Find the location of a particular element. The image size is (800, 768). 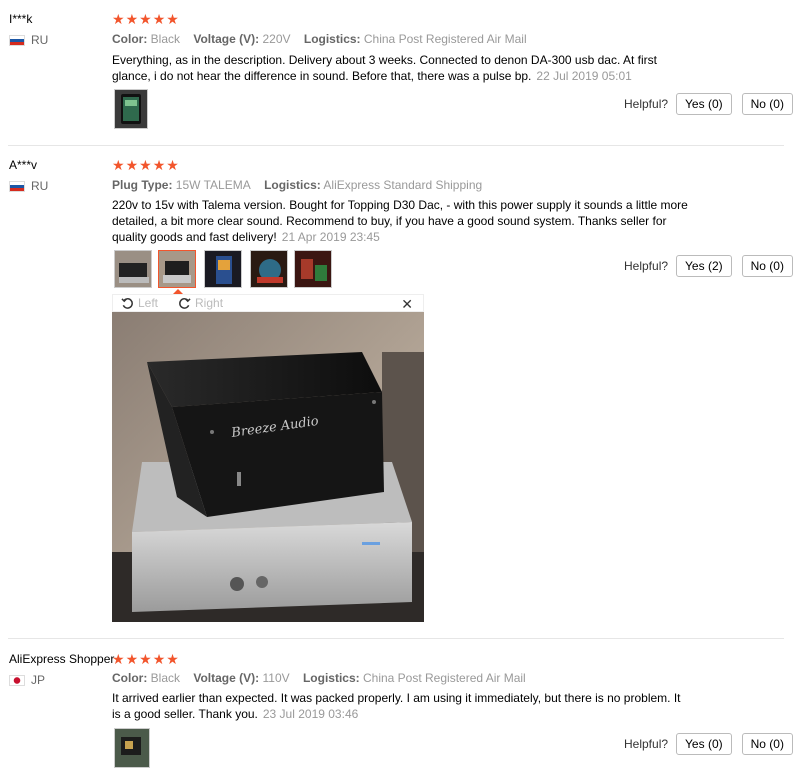

rotate-right-icon is located at coordinates (185, 303).